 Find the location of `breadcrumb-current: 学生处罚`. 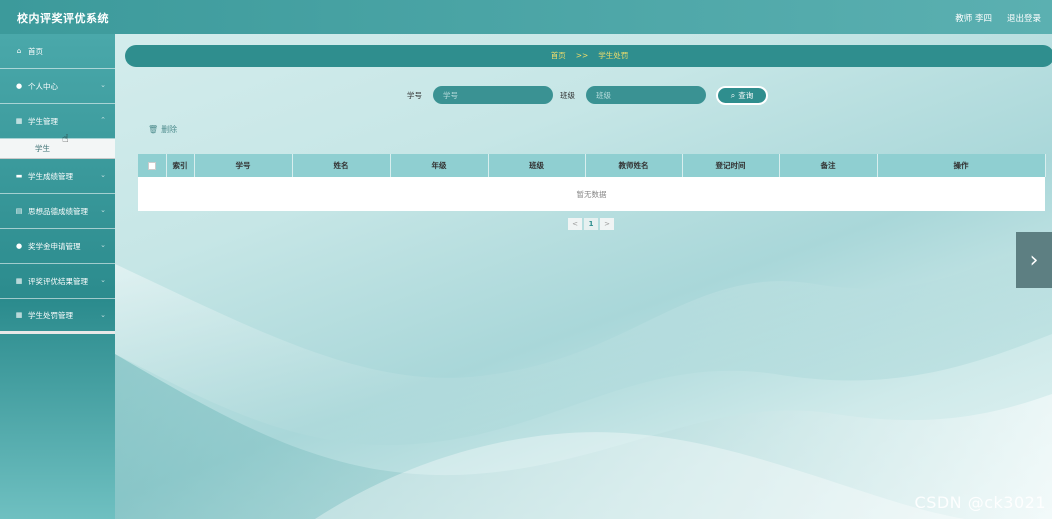

breadcrumb-current: 学生处罚 is located at coordinates (613, 55).